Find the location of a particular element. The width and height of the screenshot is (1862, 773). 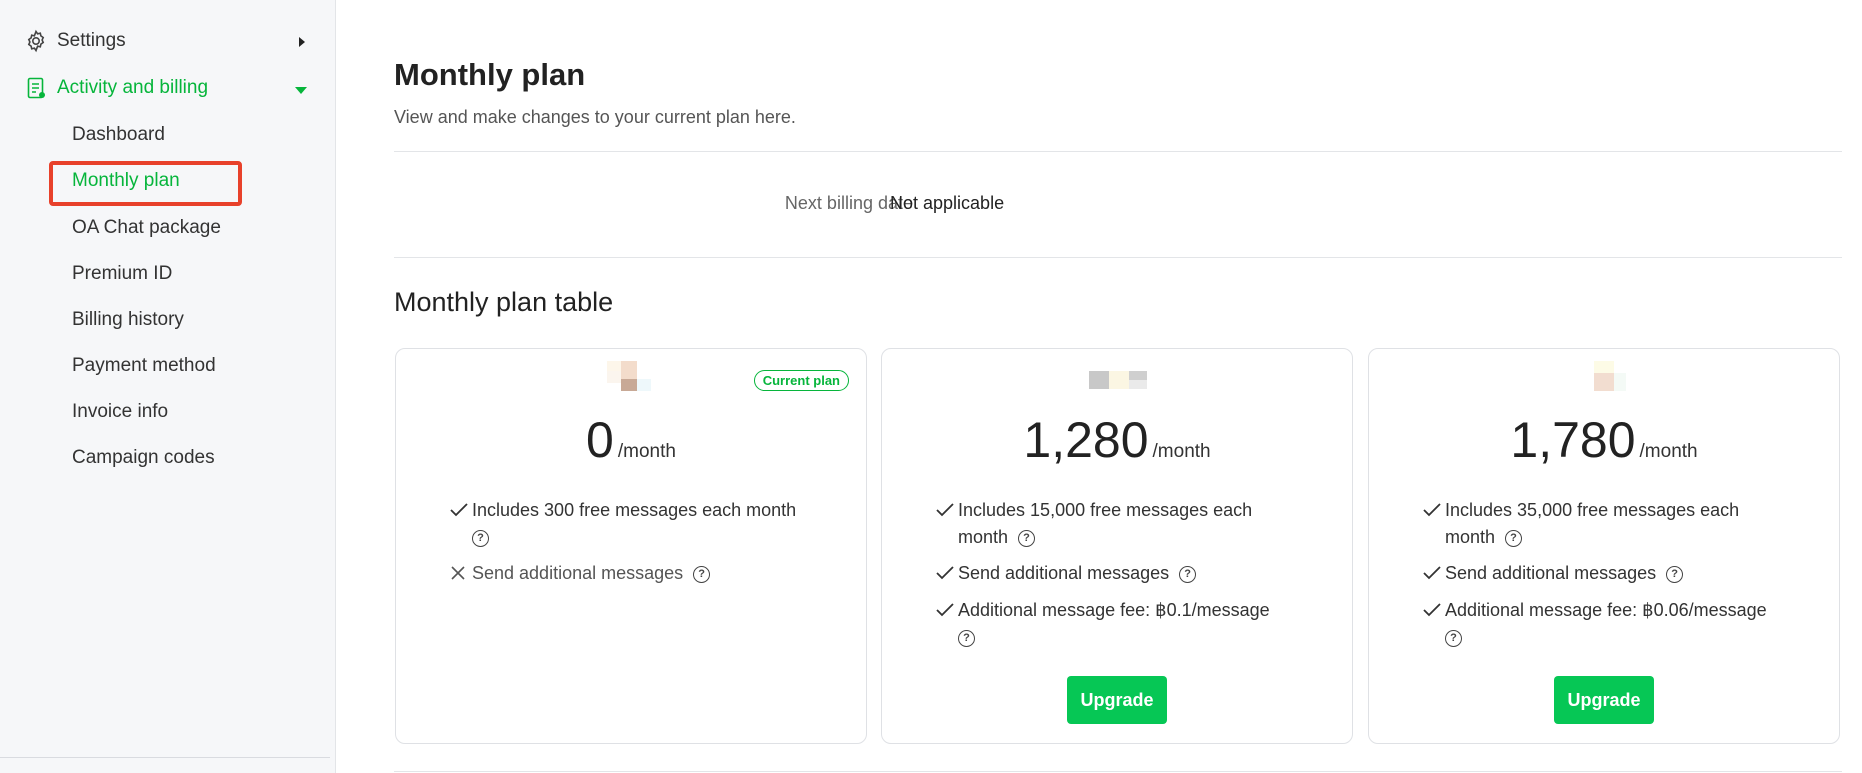

sidebar-item-activity-billing: Activity and billing is located at coordinates (115, 88).